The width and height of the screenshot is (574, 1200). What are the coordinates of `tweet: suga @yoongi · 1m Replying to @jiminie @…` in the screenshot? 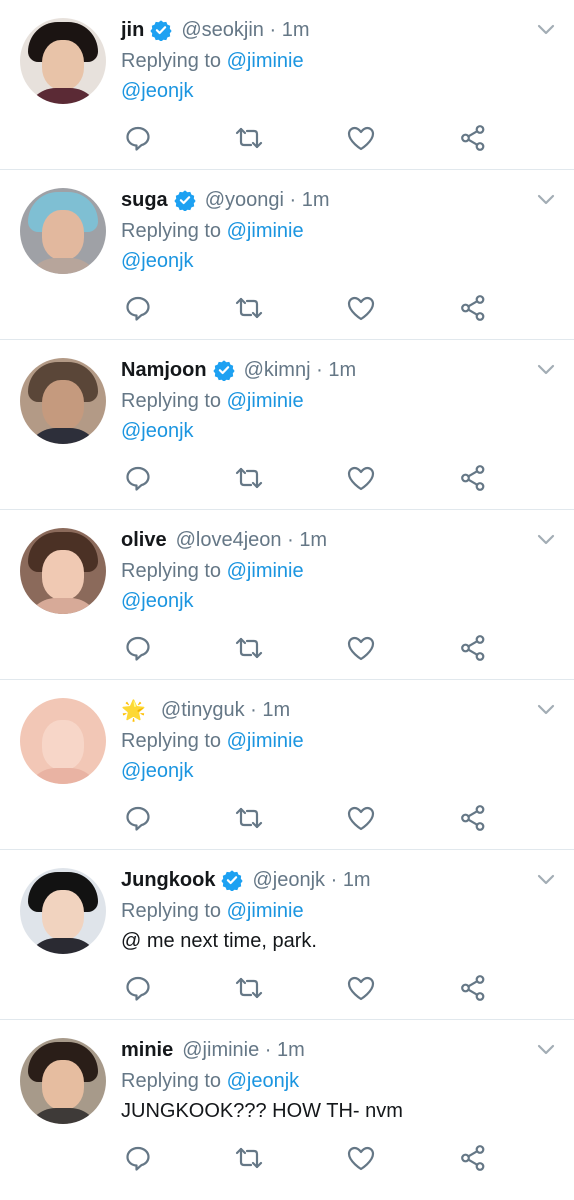 It's located at (287, 255).